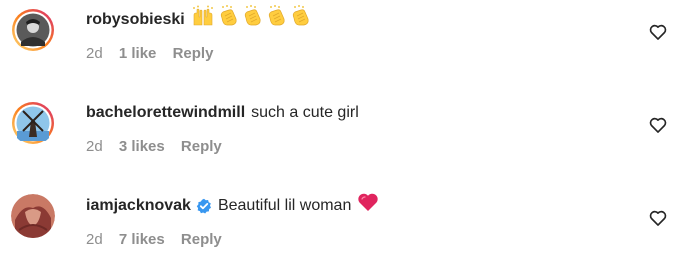  Describe the element at coordinates (142, 146) in the screenshot. I see `likes-count: 3 likes` at that location.